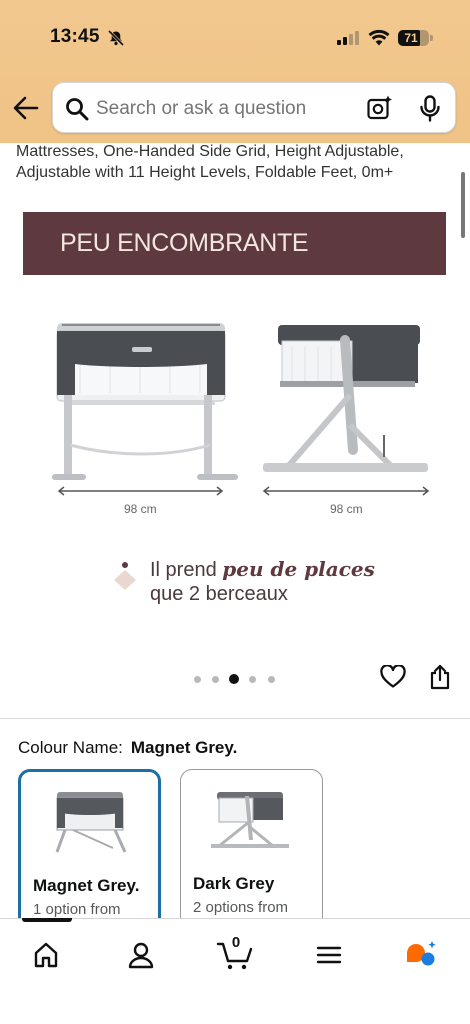  I want to click on section-divider, so click(235, 718).